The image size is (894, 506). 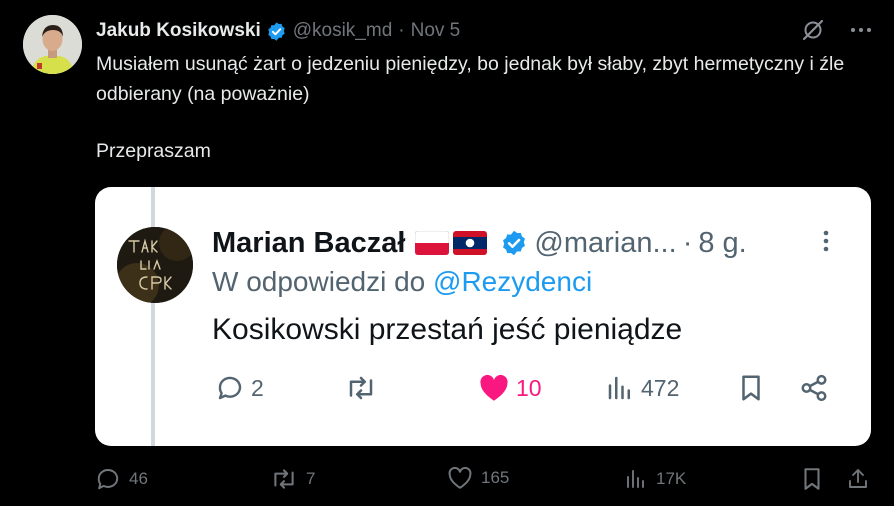 I want to click on flags, so click(x=451, y=243).